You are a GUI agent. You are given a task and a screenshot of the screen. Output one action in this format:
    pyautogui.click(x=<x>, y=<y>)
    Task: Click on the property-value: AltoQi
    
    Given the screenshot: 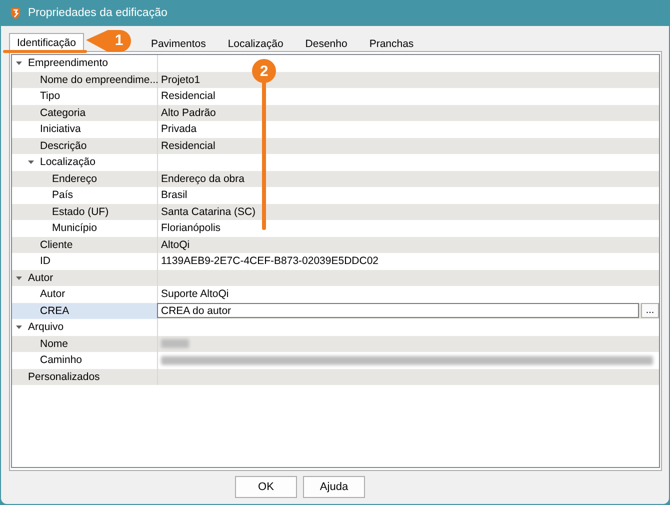 What is the action you would take?
    pyautogui.click(x=175, y=244)
    